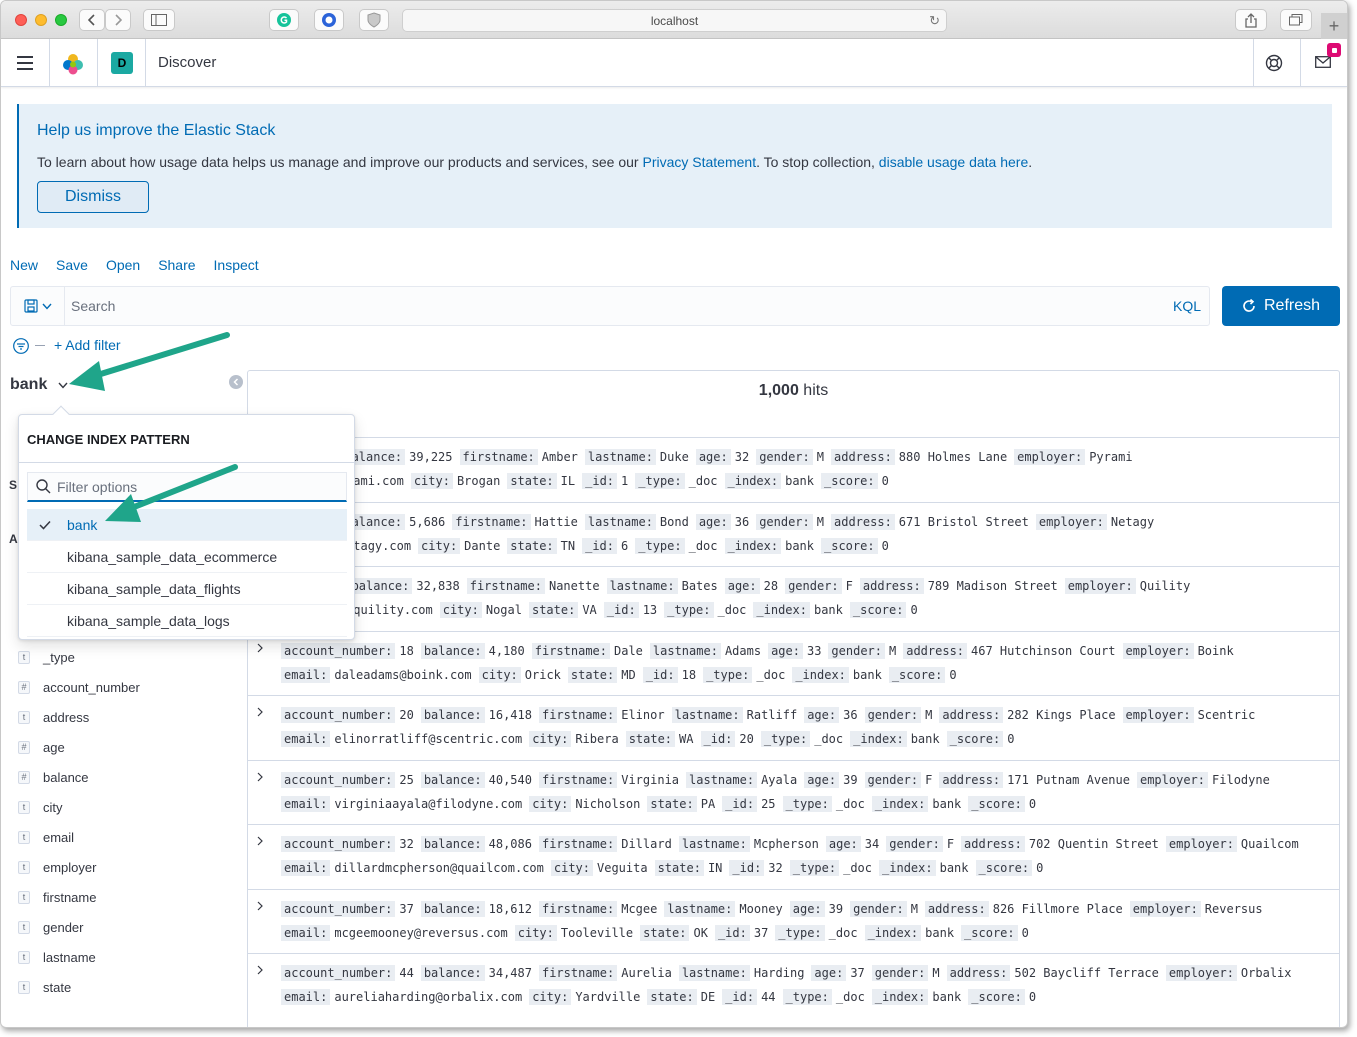  Describe the element at coordinates (452, 715) in the screenshot. I see `field-key: balance:` at that location.